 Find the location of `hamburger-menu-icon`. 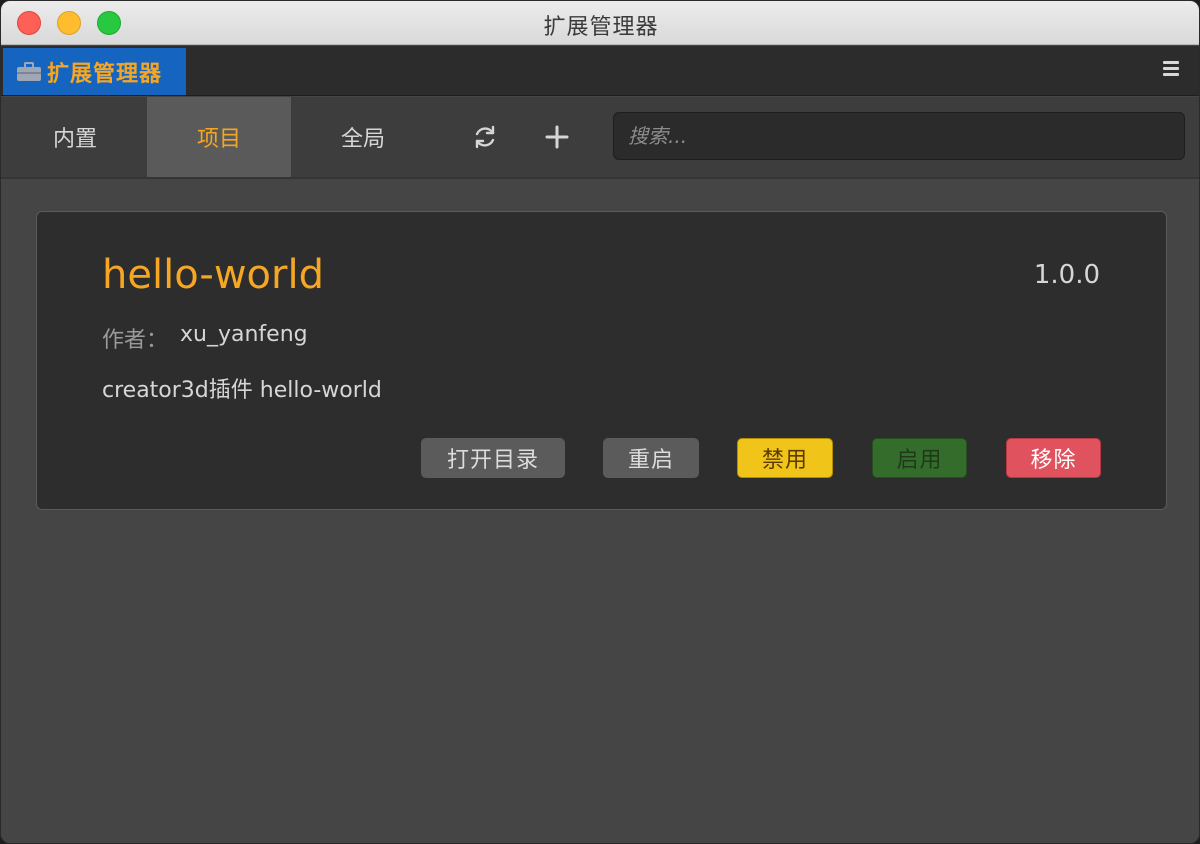

hamburger-menu-icon is located at coordinates (1171, 69).